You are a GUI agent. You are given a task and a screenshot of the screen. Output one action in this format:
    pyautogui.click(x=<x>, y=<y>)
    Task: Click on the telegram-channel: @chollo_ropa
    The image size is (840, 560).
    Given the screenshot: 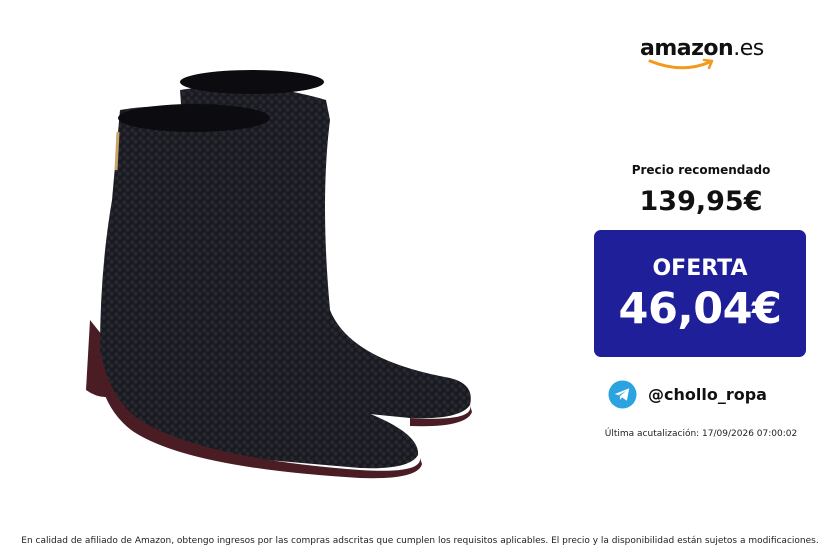 What is the action you would take?
    pyautogui.click(x=708, y=394)
    